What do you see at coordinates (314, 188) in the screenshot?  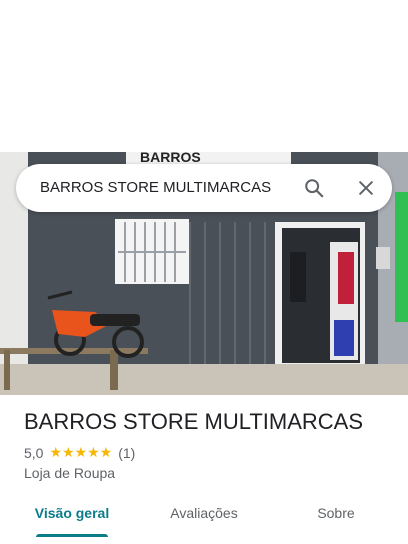 I see `search-icon` at bounding box center [314, 188].